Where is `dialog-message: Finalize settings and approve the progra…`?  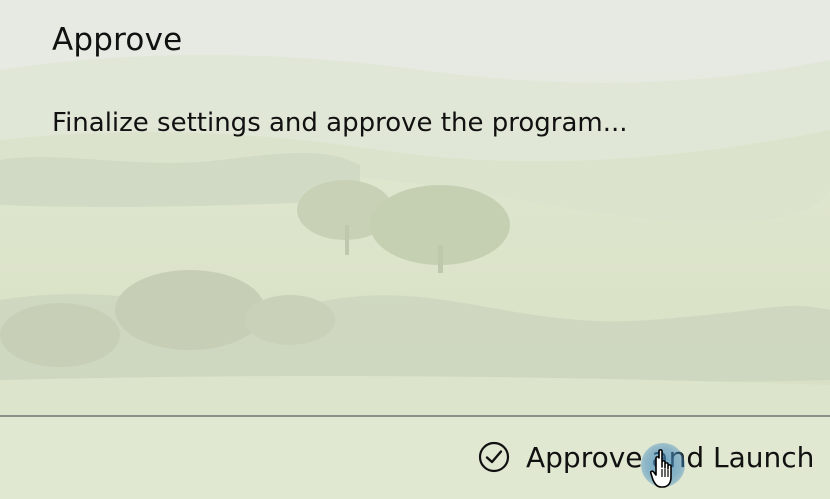 dialog-message: Finalize settings and approve the progra… is located at coordinates (340, 123).